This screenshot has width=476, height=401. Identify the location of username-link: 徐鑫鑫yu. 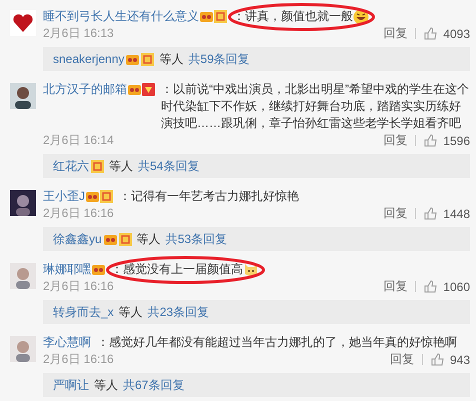
(77, 239).